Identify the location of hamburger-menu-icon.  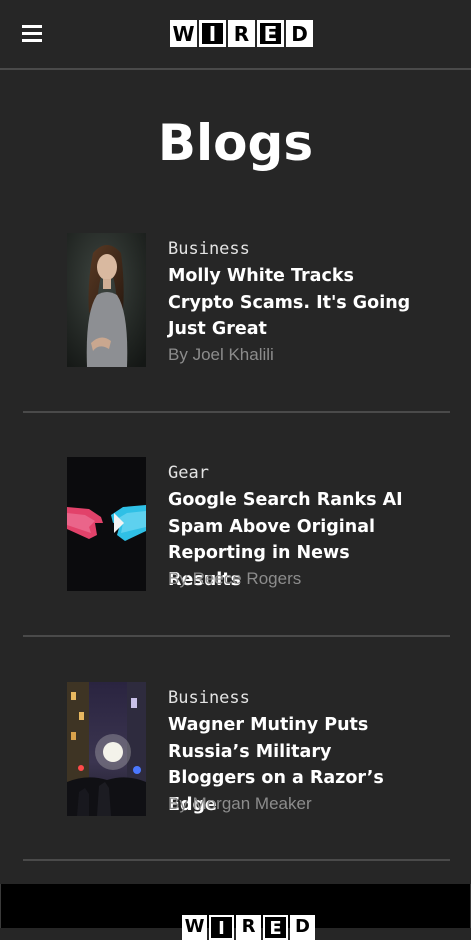
(32, 34).